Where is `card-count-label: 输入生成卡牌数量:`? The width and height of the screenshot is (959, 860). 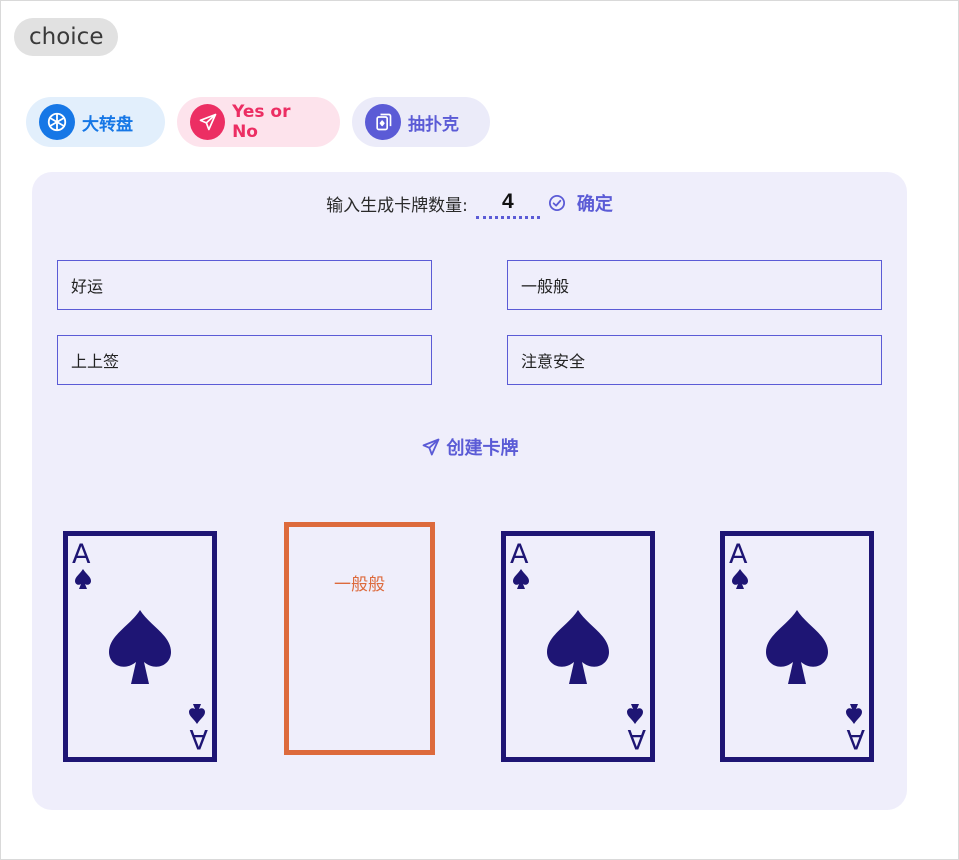
card-count-label: 输入生成卡牌数量: is located at coordinates (397, 205).